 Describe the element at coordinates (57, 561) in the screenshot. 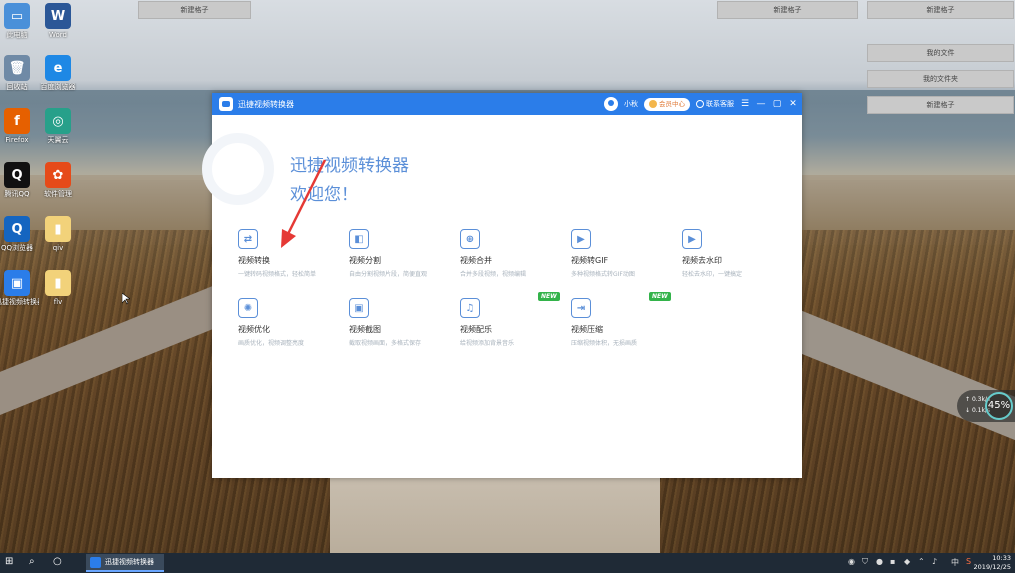

I see `cortana-icon: ○` at that location.